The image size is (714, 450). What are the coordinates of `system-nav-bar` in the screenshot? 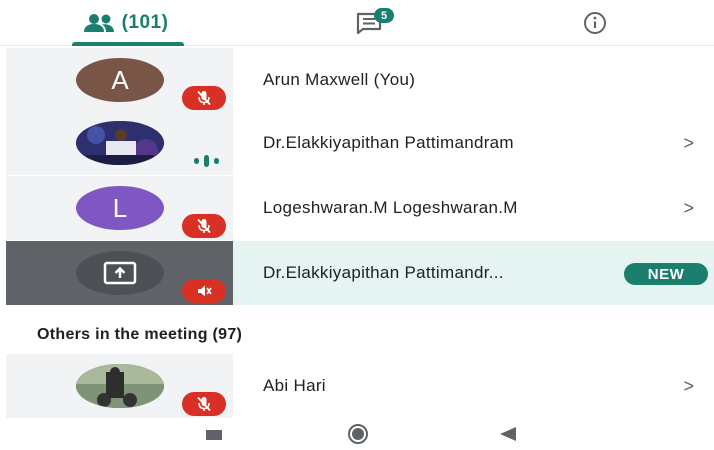 It's located at (357, 435).